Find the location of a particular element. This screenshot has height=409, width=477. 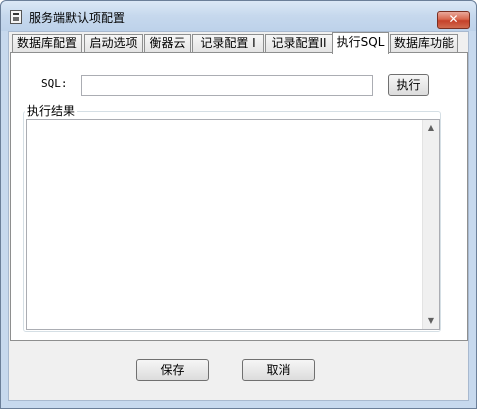

title-bar: 服务端默认项配置 ✕ is located at coordinates (238, 16).